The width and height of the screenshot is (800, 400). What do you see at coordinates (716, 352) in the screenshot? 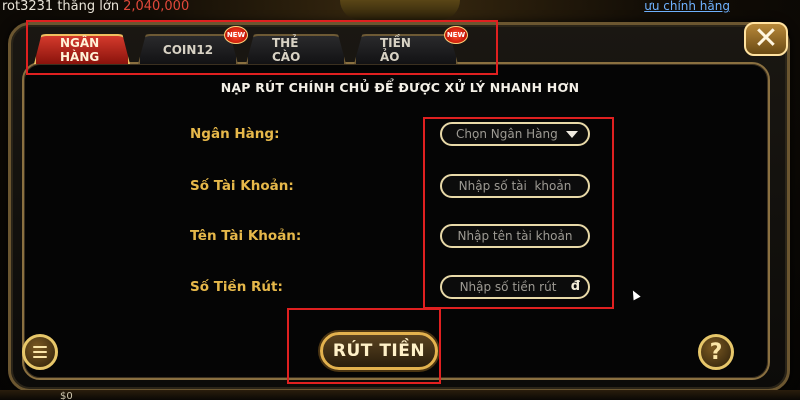
I see `help-button: ?` at bounding box center [716, 352].